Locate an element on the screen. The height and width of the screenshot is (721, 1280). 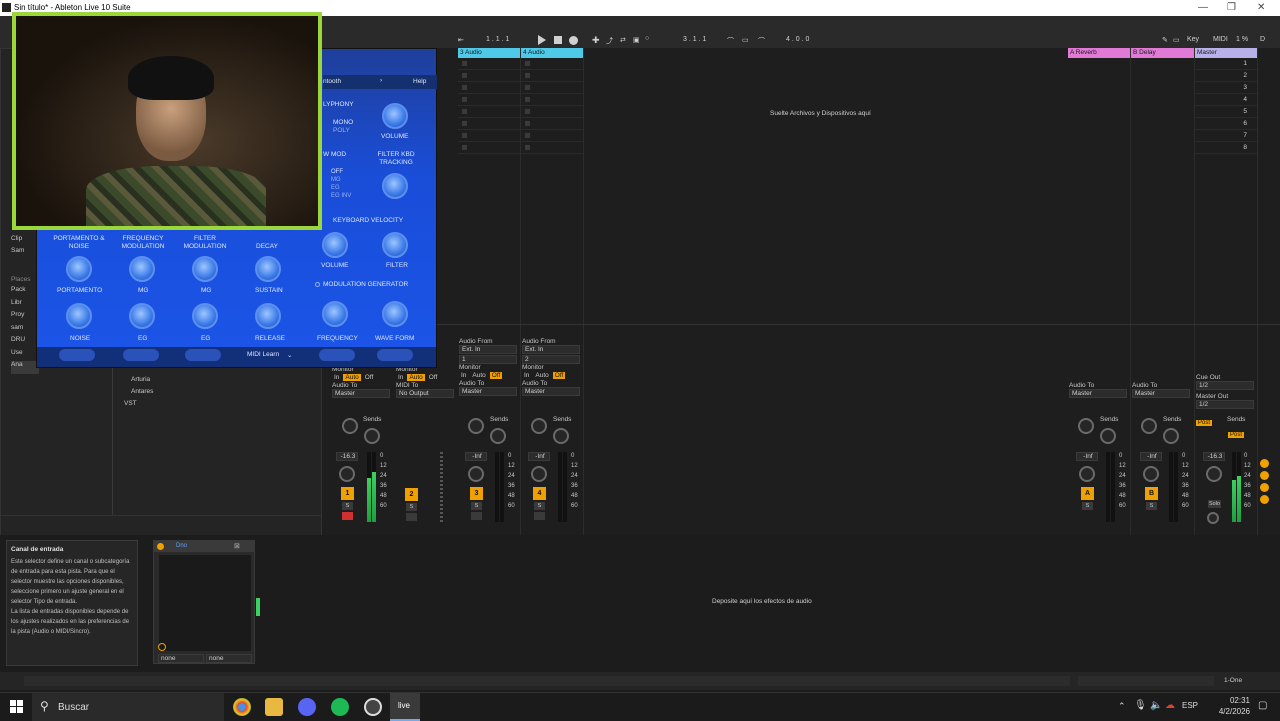
place-project: Proy is located at coordinates (25, 317).